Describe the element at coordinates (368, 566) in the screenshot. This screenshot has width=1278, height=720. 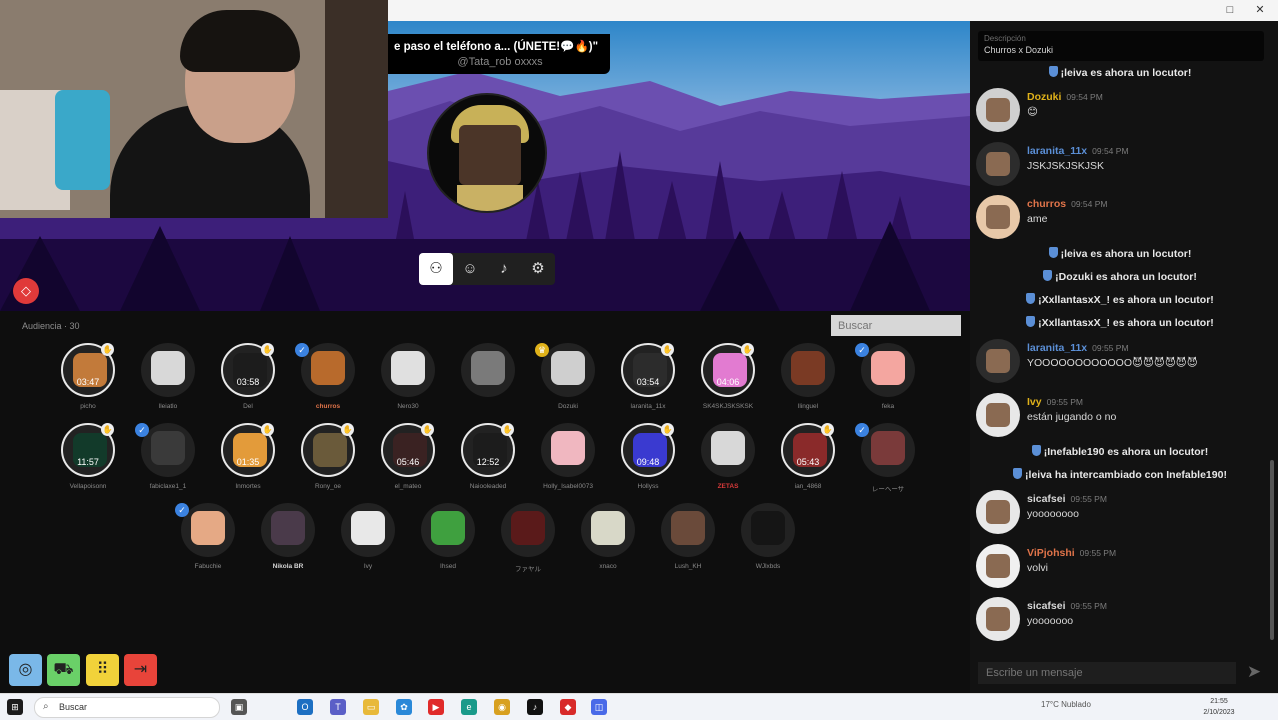
I see `member-name: Ivy` at that location.